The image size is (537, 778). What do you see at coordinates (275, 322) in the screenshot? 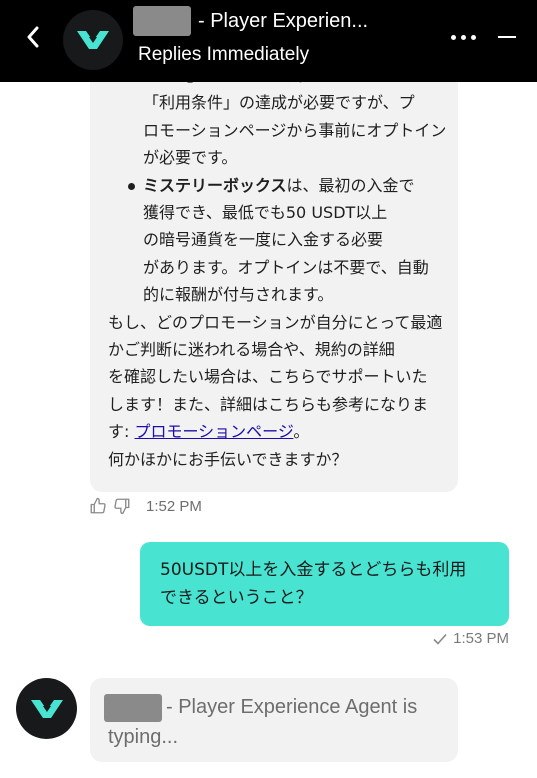
I see `message-line: もし、どのプロモーションが自分にとって最適` at bounding box center [275, 322].